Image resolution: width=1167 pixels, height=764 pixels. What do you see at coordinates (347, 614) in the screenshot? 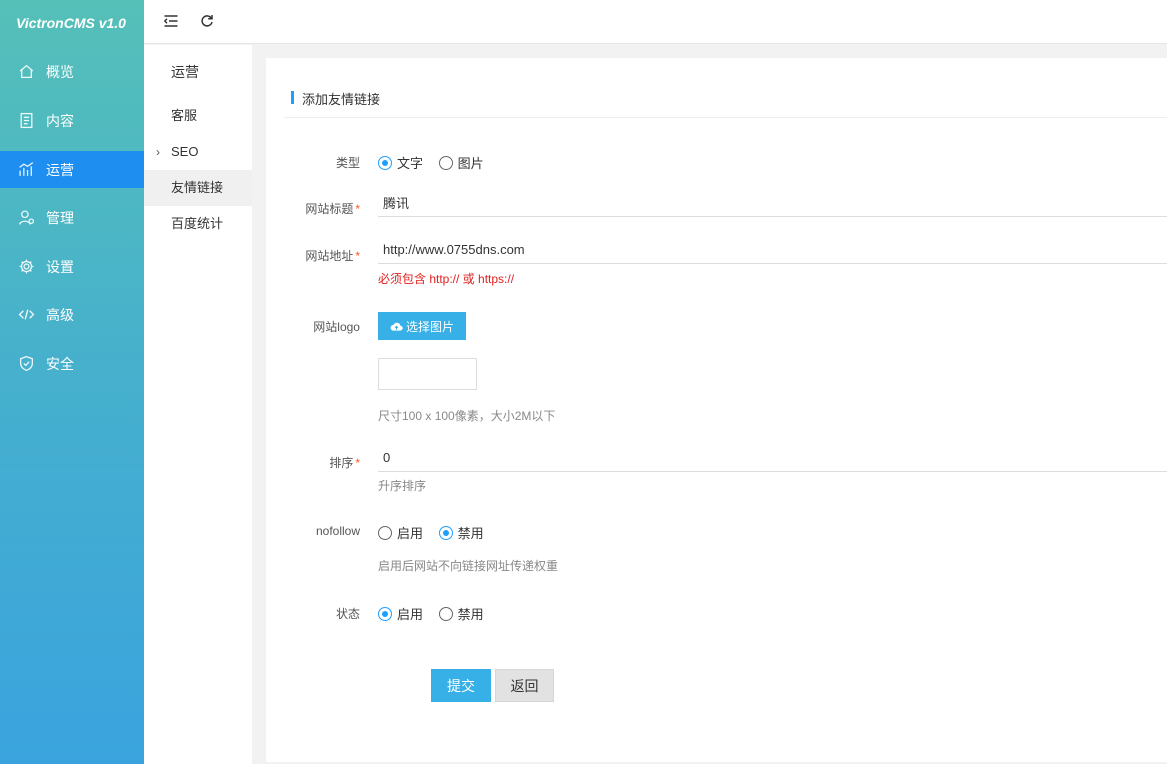
I see `status-label: 状态` at bounding box center [347, 614].